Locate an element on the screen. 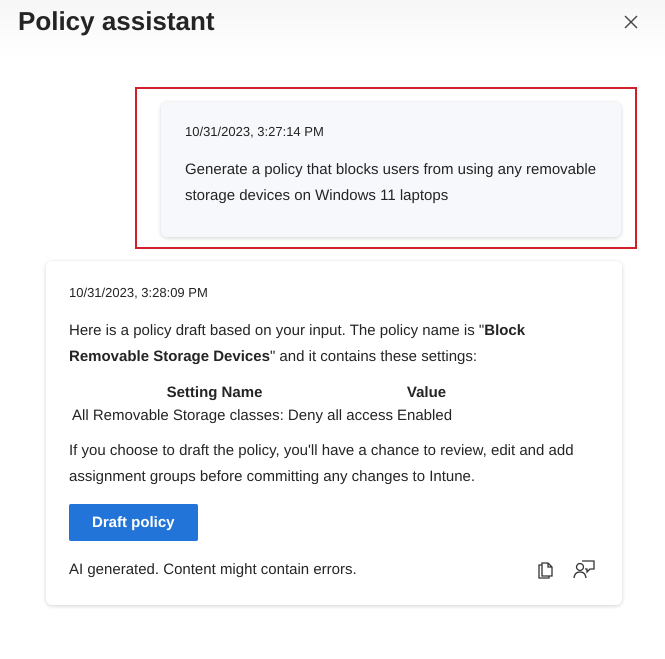  draft-policy-button: Draft policy is located at coordinates (133, 522).